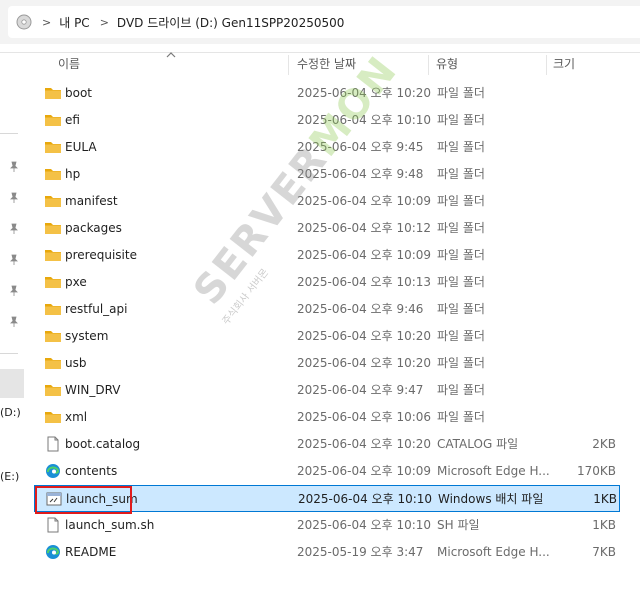  I want to click on file-row: system 2025-06-04 오후 10:20 파일 폴더, so click(327, 336).